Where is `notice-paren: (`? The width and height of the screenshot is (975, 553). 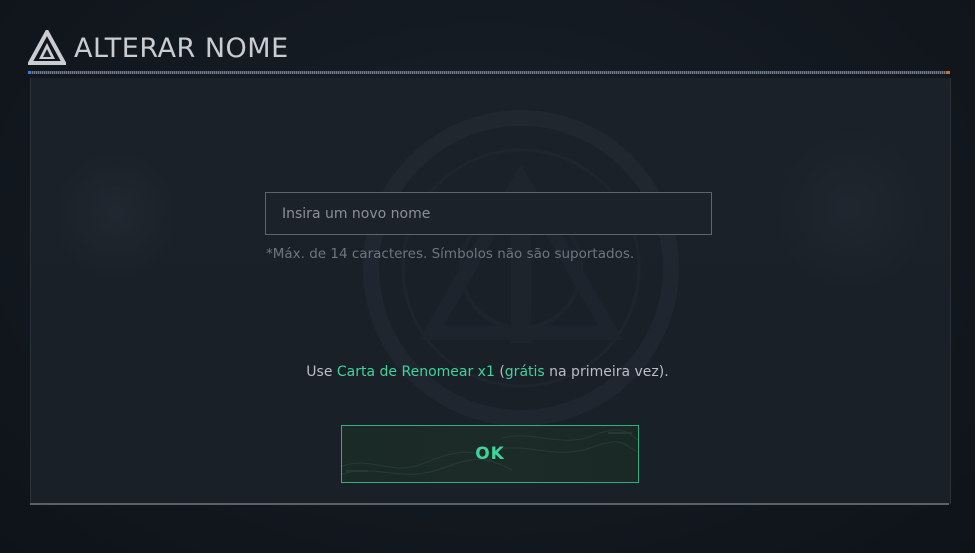
notice-paren: ( is located at coordinates (499, 372).